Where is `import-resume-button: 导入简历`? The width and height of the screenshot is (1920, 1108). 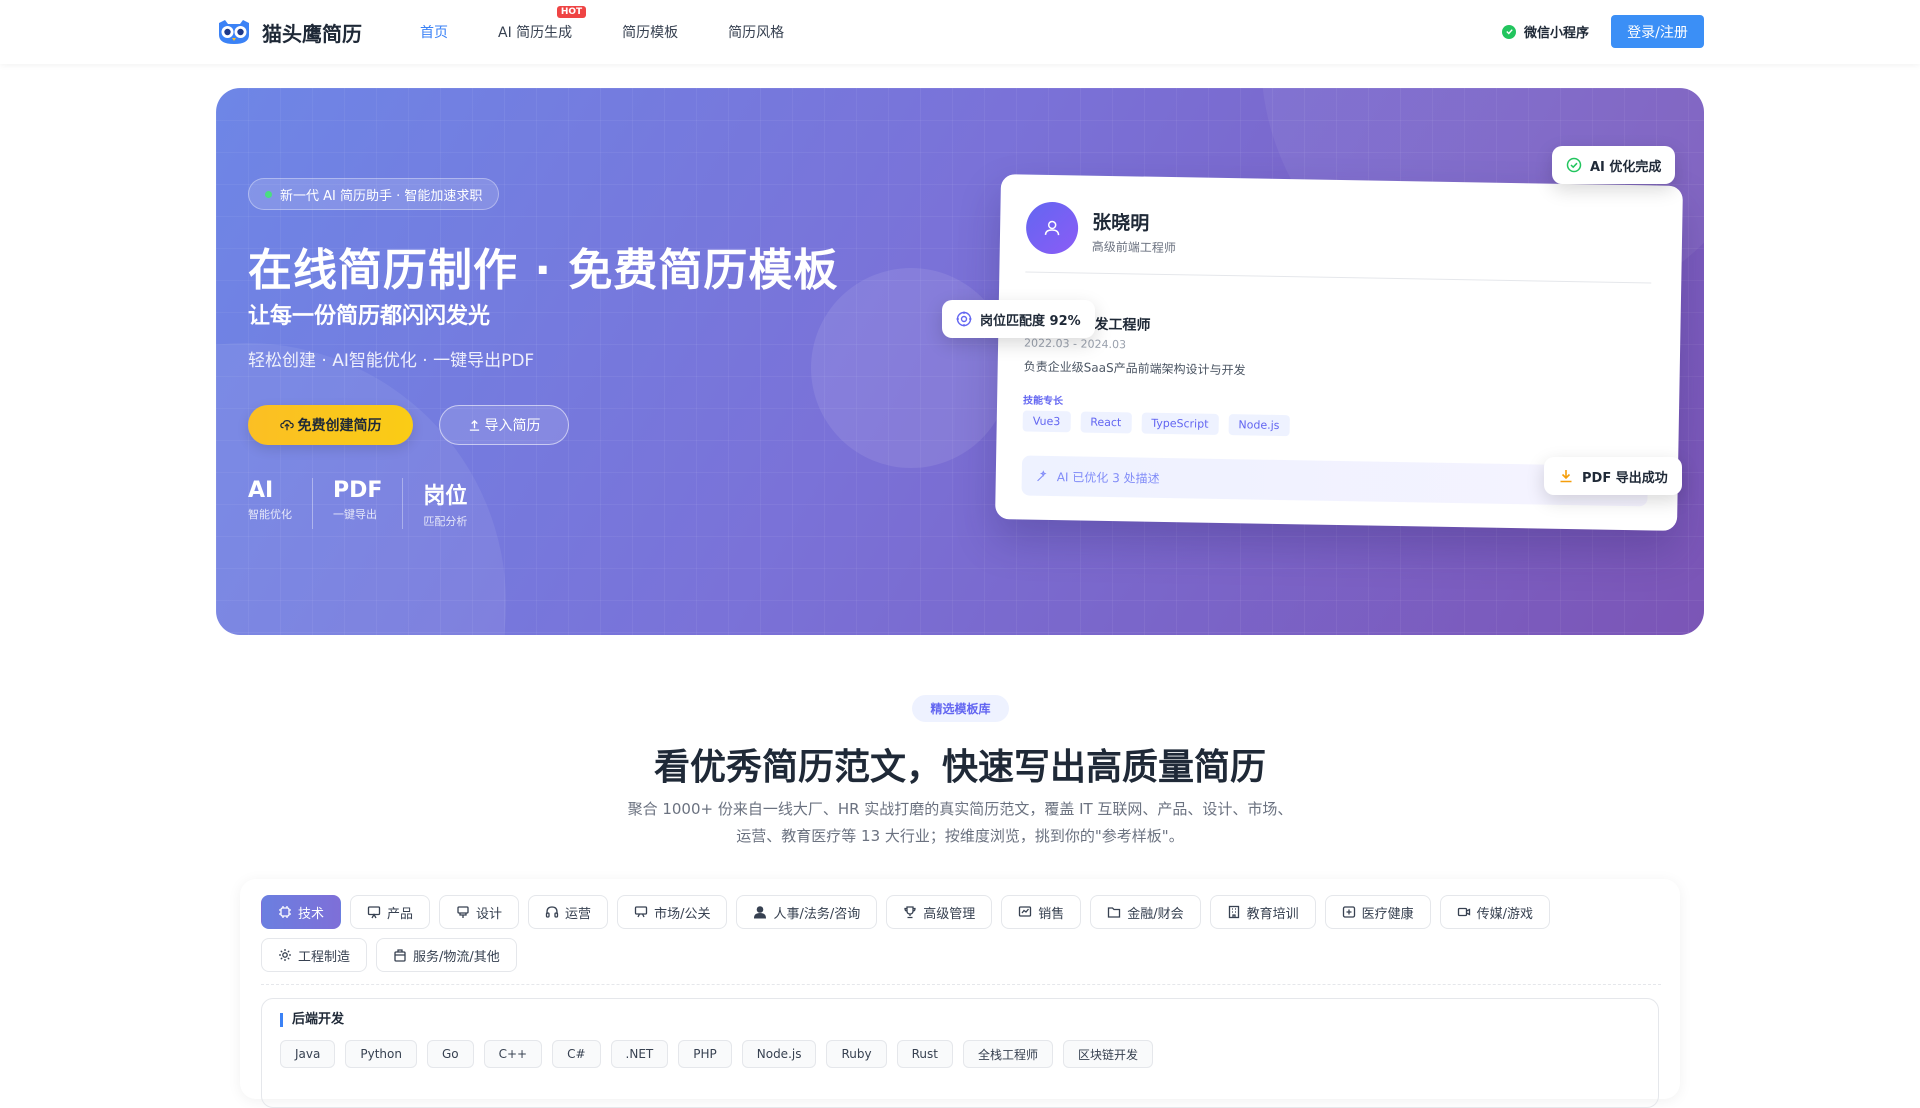
import-resume-button: 导入简历 is located at coordinates (504, 425).